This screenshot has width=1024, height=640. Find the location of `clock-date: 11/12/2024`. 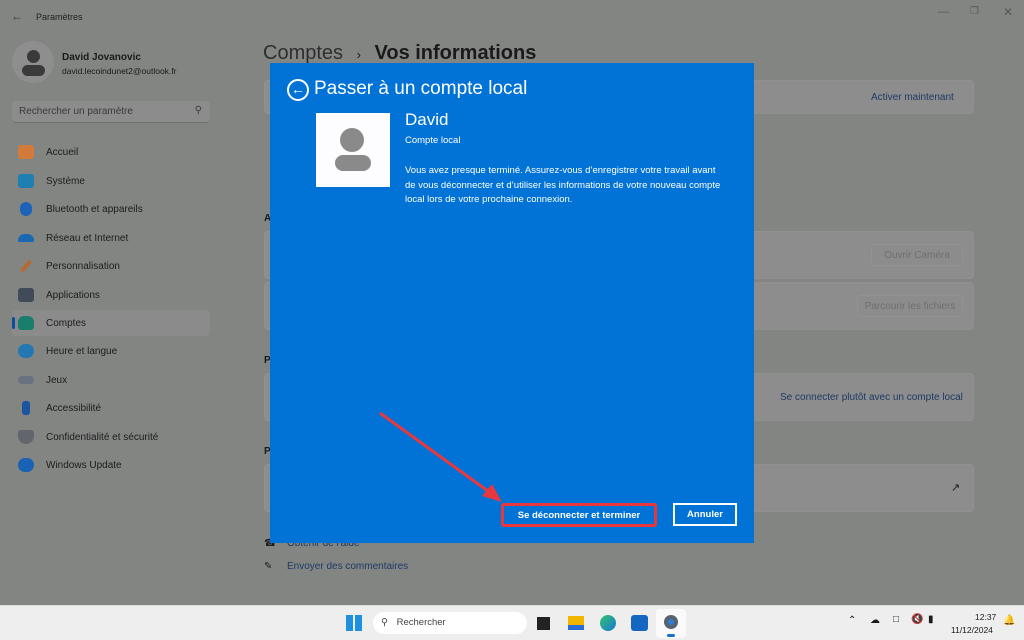

clock-date: 11/12/2024 is located at coordinates (972, 630).